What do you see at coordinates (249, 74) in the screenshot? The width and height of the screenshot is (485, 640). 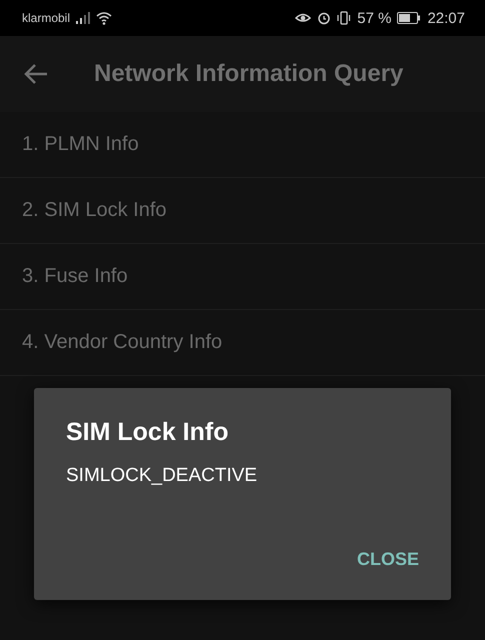 I see `screen-title: Network Information Query` at bounding box center [249, 74].